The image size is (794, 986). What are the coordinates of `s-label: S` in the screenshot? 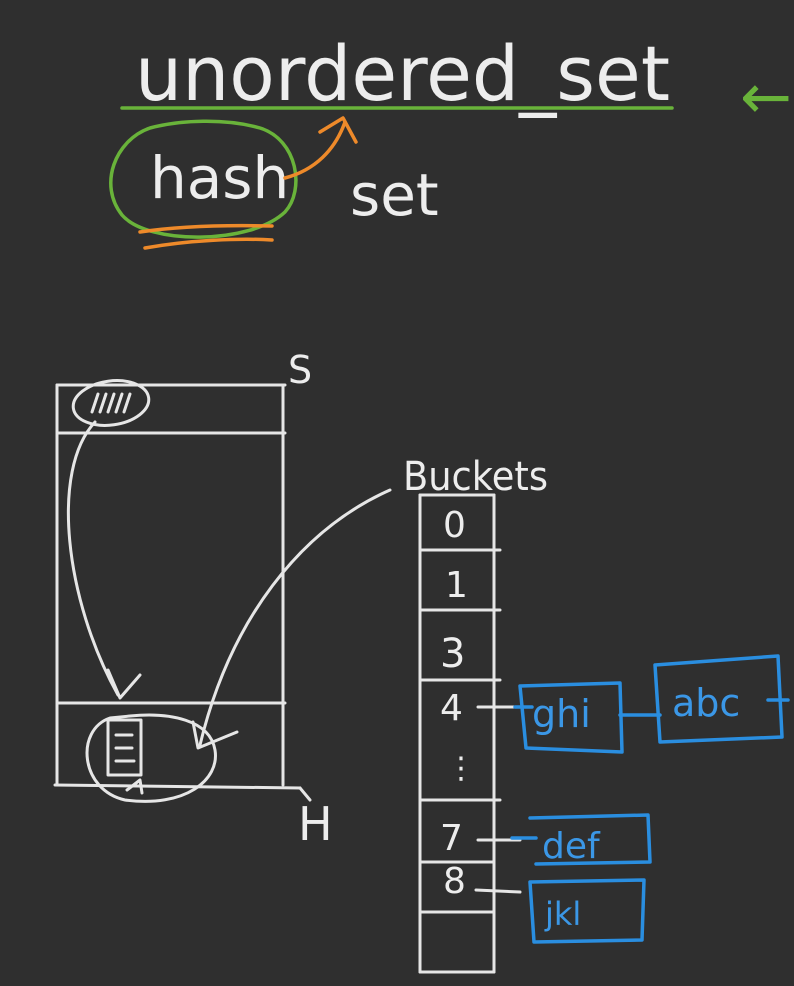 It's located at (300, 370).